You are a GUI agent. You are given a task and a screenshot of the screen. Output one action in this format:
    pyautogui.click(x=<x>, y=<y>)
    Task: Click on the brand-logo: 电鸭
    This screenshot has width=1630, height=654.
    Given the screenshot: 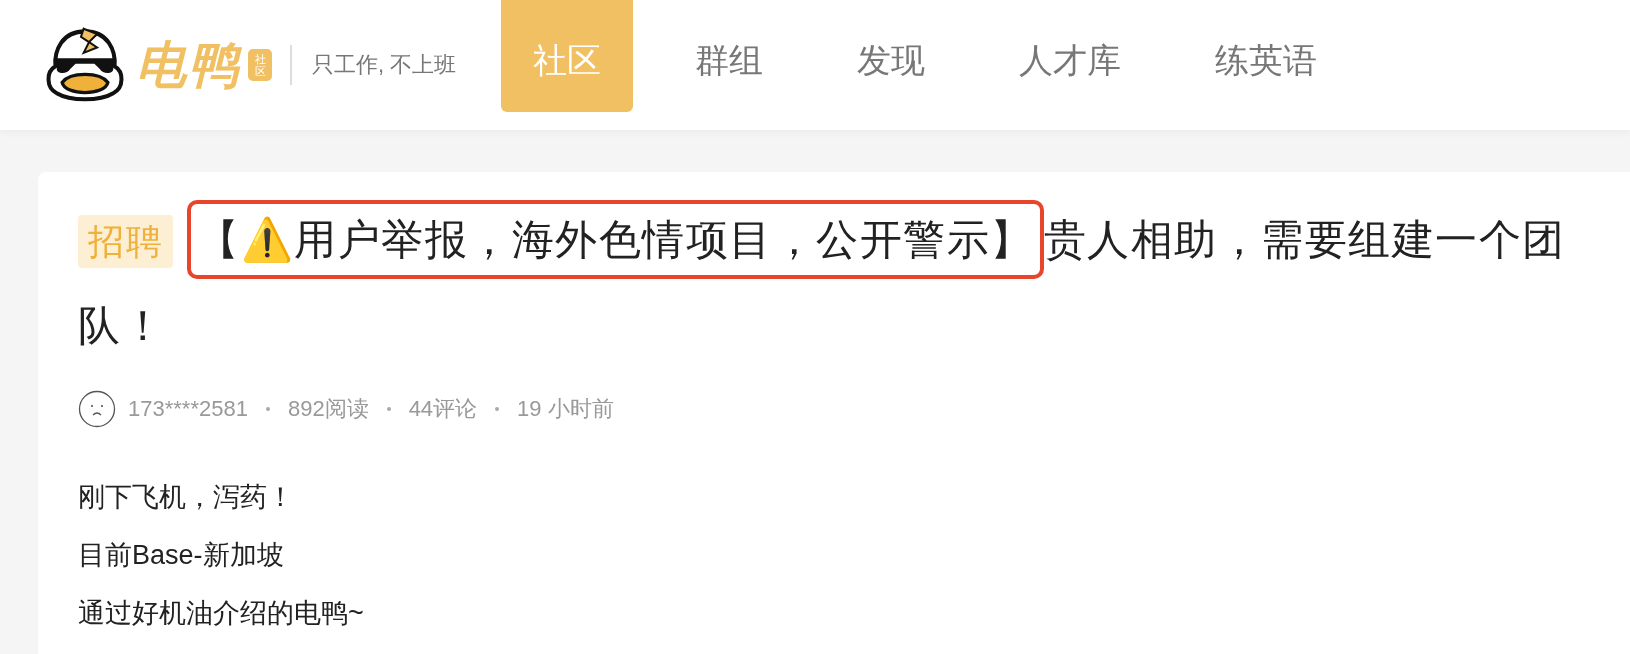 What is the action you would take?
    pyautogui.click(x=188, y=65)
    